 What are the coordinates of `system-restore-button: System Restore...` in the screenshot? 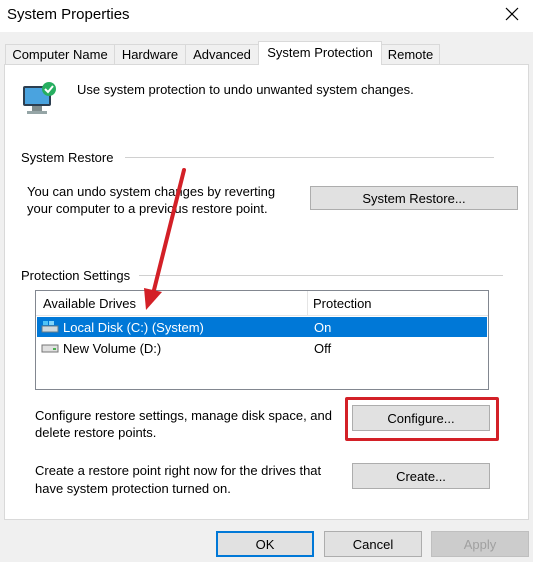 It's located at (414, 198).